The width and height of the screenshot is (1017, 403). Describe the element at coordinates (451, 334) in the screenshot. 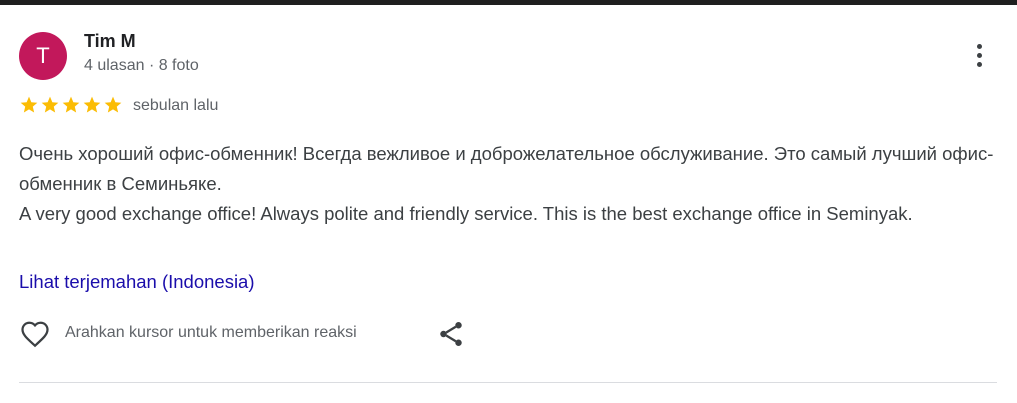

I see `share-icon` at that location.